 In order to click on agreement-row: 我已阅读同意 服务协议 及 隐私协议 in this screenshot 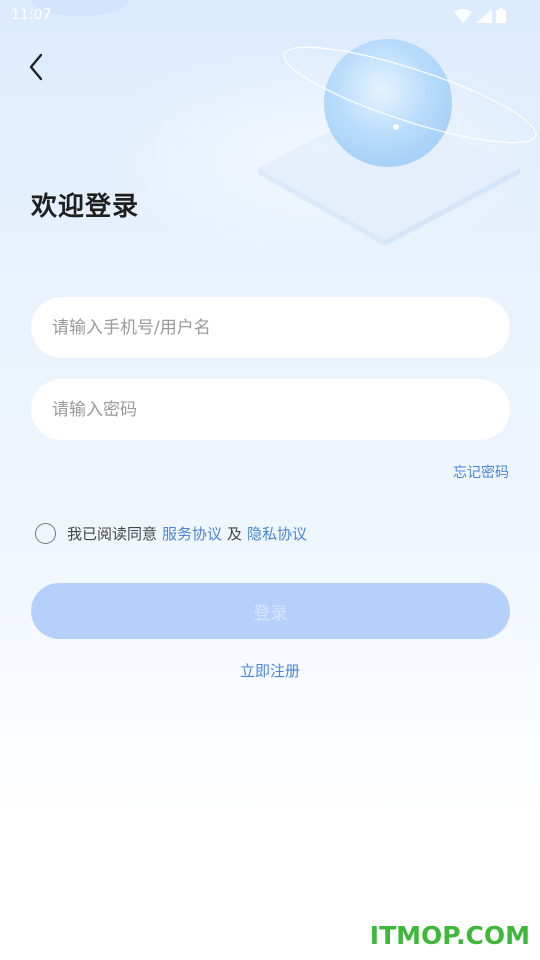, I will do `click(173, 533)`.